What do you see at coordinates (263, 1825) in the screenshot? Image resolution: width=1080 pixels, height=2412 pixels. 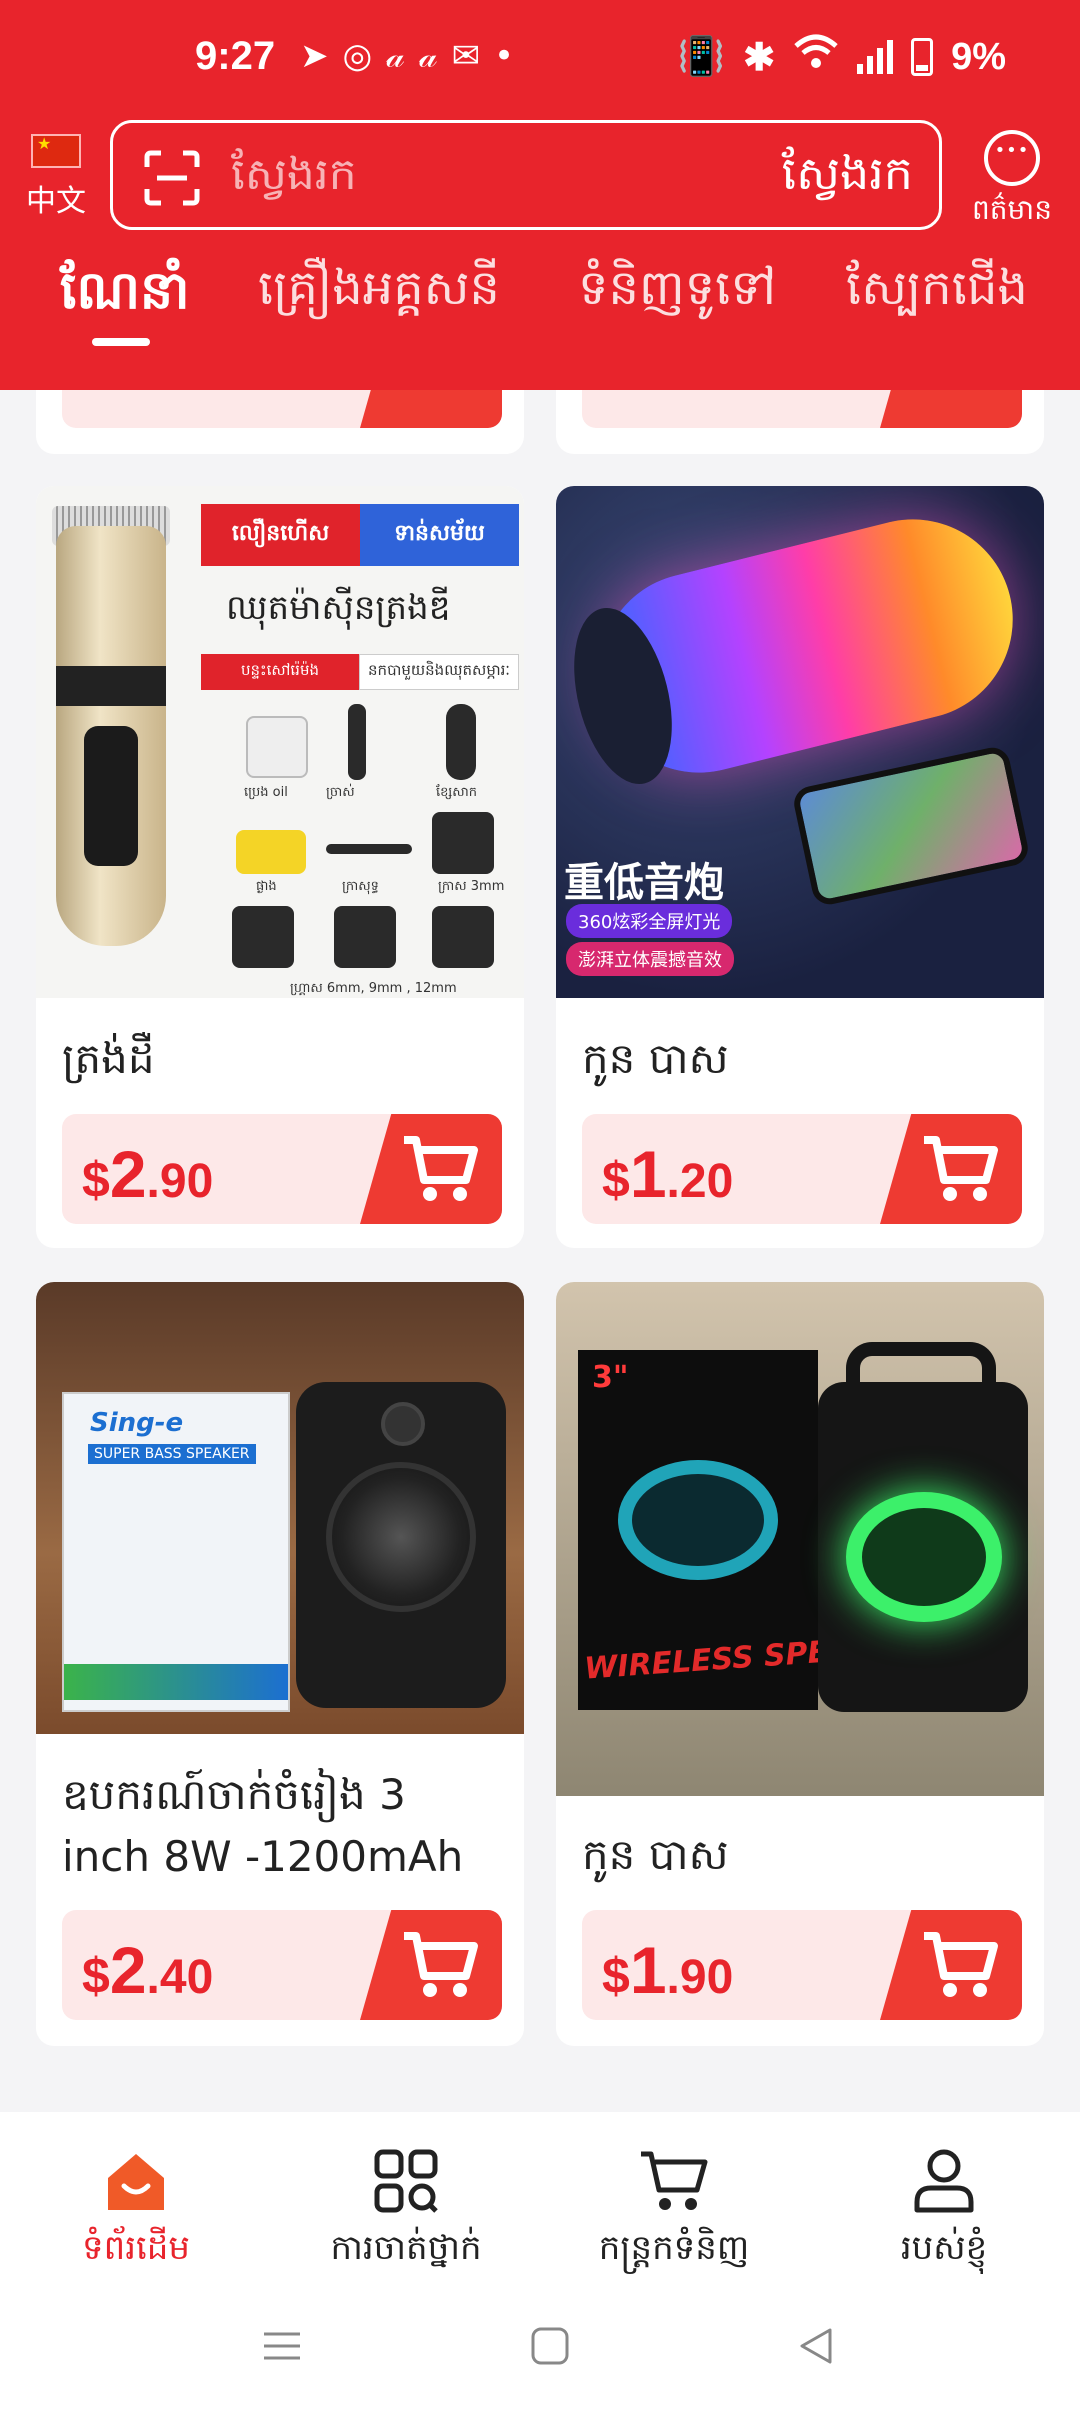 I see `product-title: ឧបករណ៍ចាក់ចំរៀង 3 inch 8W -1200mAh` at bounding box center [263, 1825].